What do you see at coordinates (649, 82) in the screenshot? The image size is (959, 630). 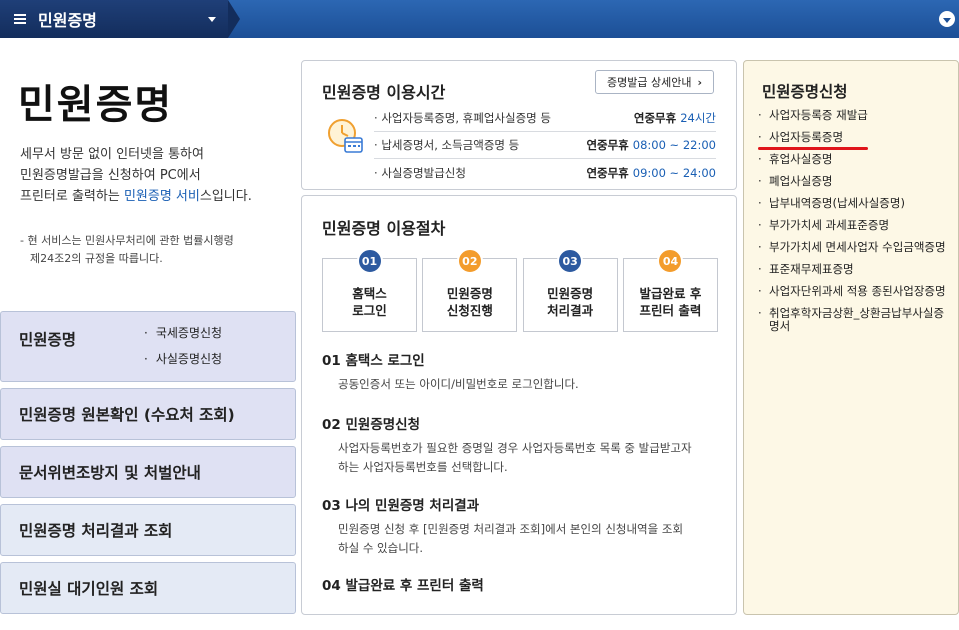 I see `detail-guide-label: 증명발급 상세안내` at bounding box center [649, 82].